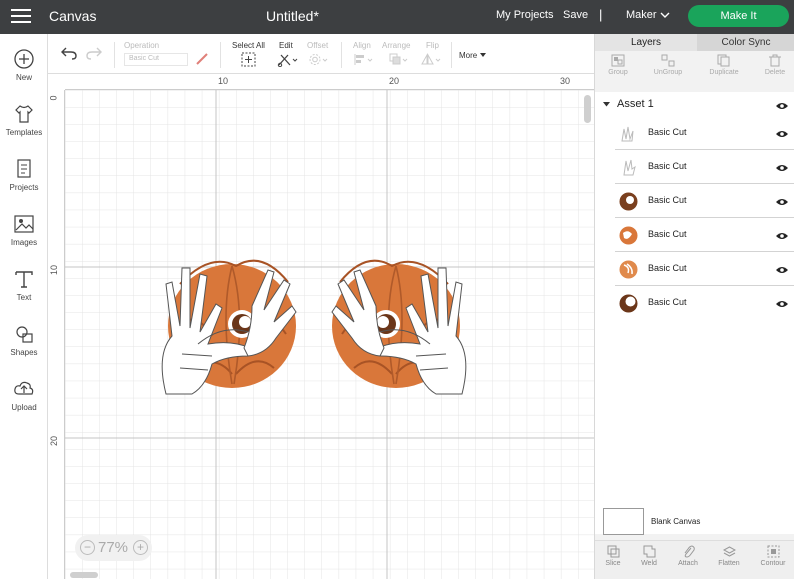 This screenshot has width=794, height=579. Describe the element at coordinates (613, 556) in the screenshot. I see `slice-button: Slice` at that location.